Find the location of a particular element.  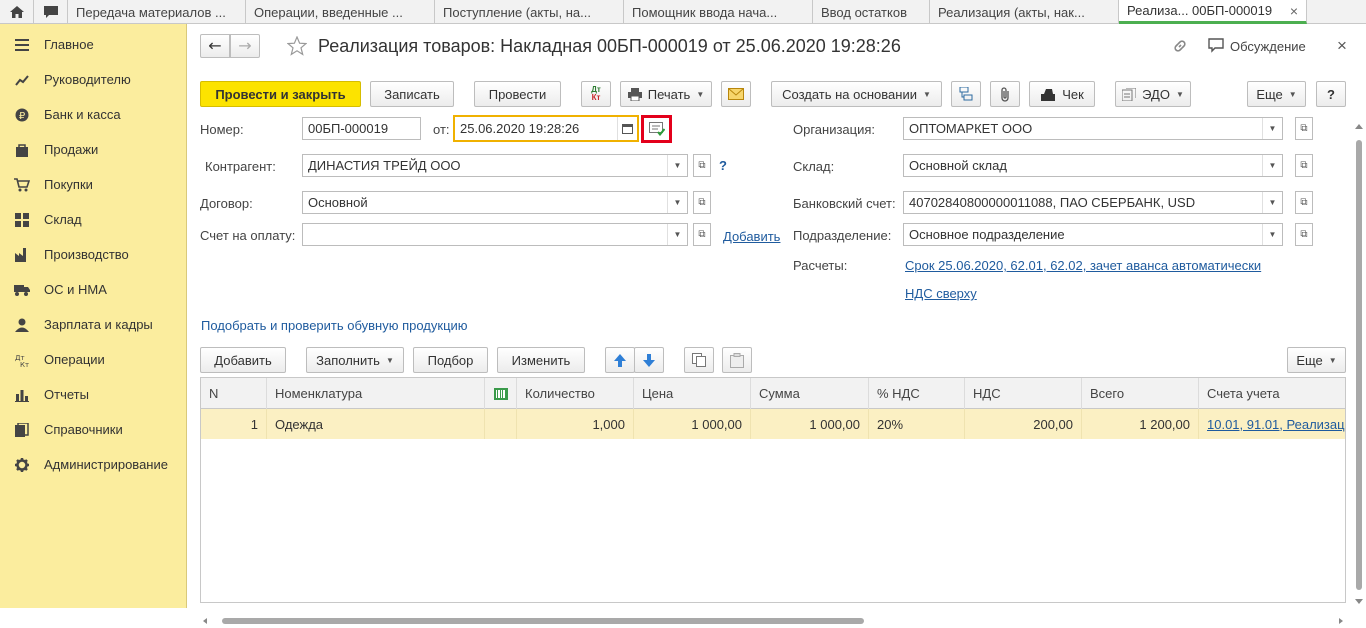

contractor-field: ДИНАСТИЯ ТРЕЙД ООО ▼ is located at coordinates (495, 165).